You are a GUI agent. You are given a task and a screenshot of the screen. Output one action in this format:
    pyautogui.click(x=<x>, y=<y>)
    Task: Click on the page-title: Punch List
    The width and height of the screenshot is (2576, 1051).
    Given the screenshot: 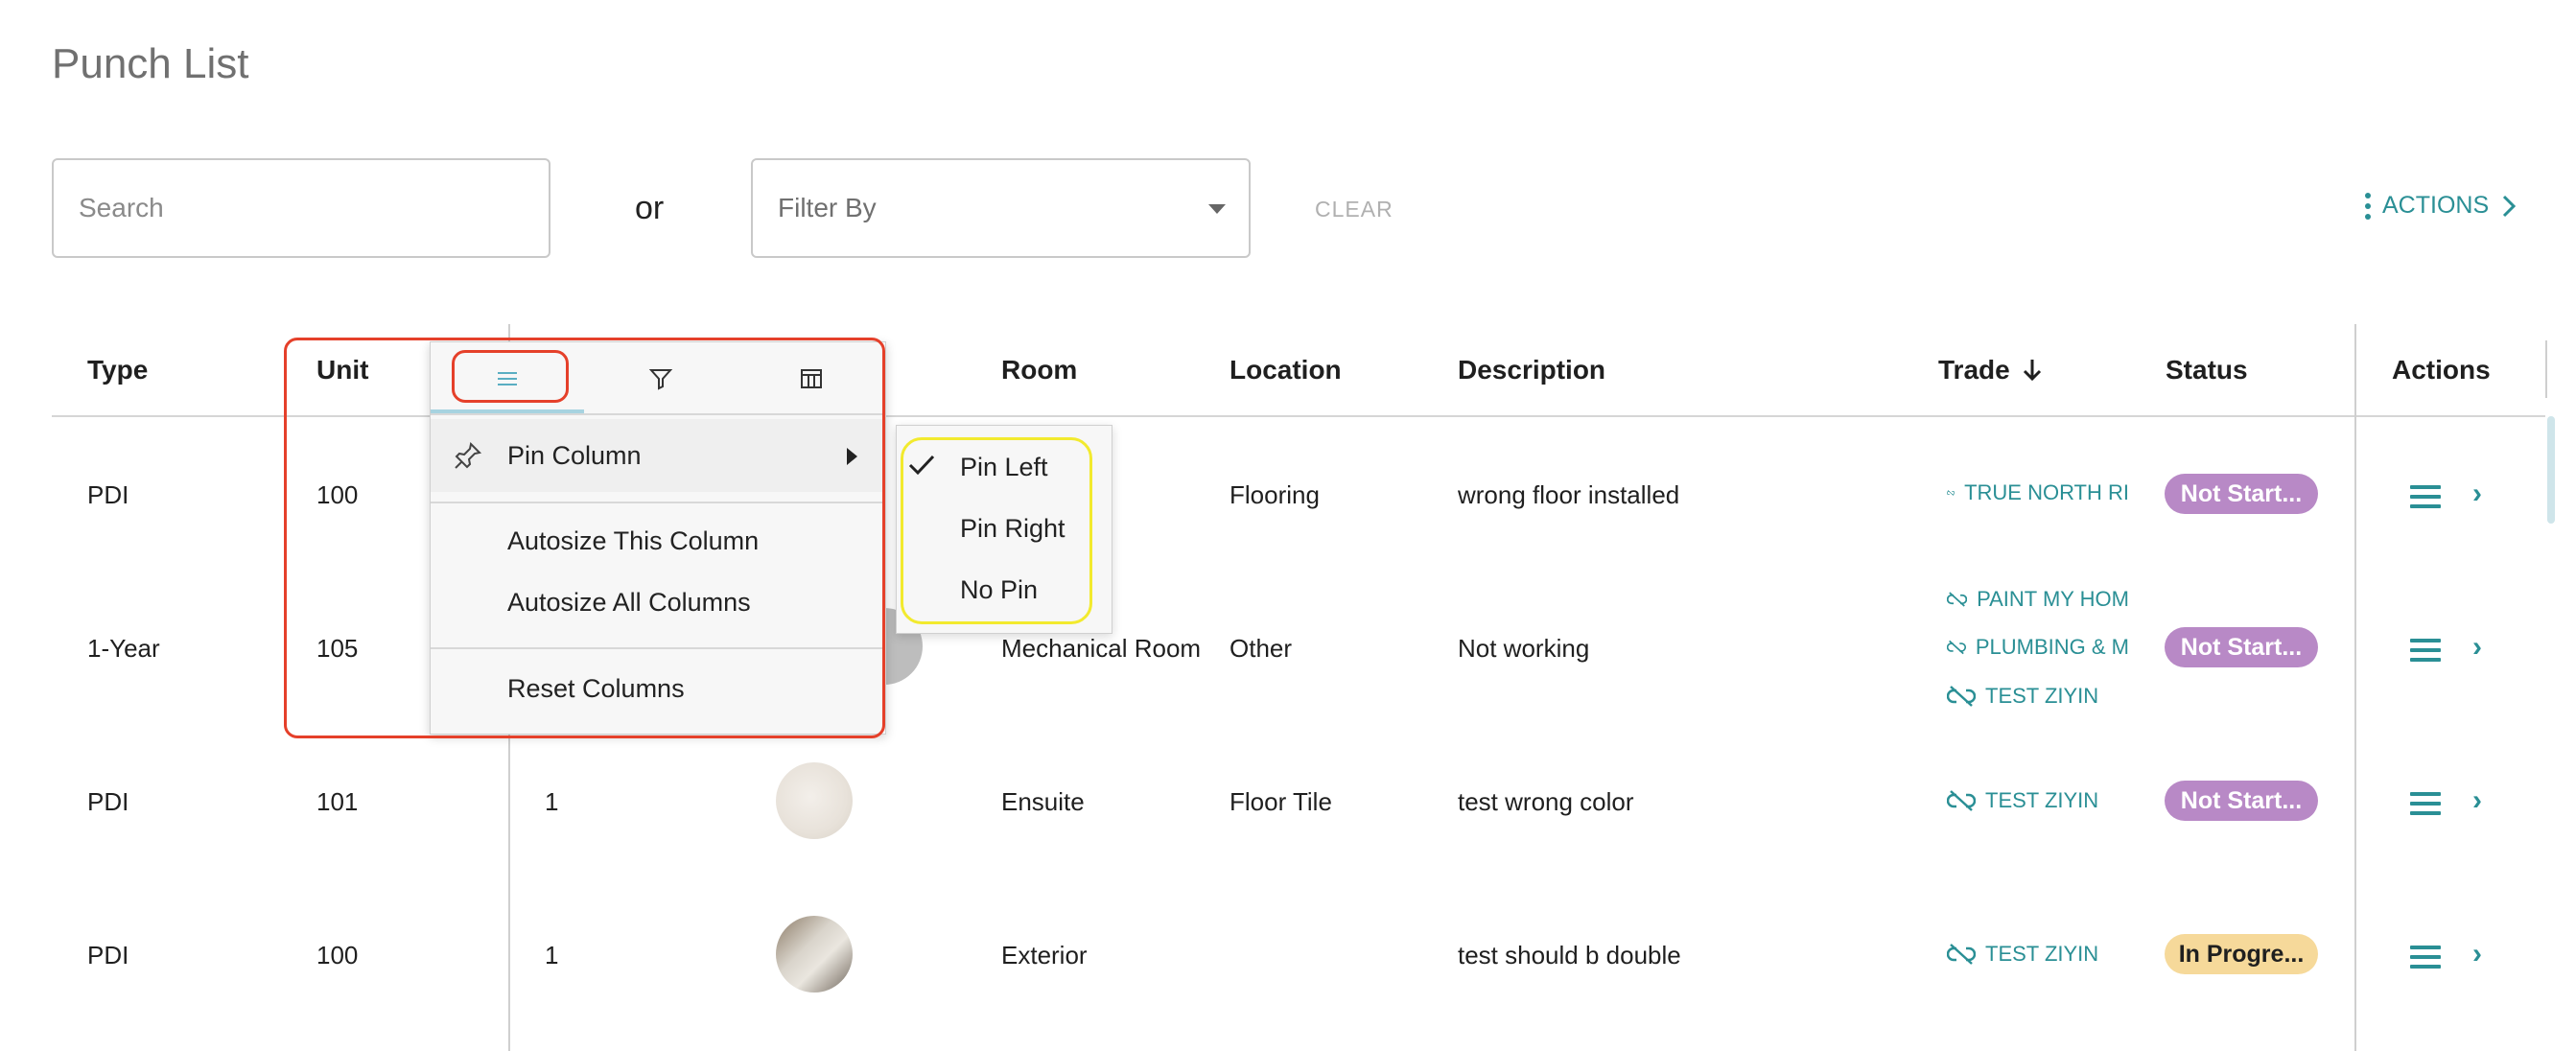 What is the action you would take?
    pyautogui.click(x=150, y=63)
    